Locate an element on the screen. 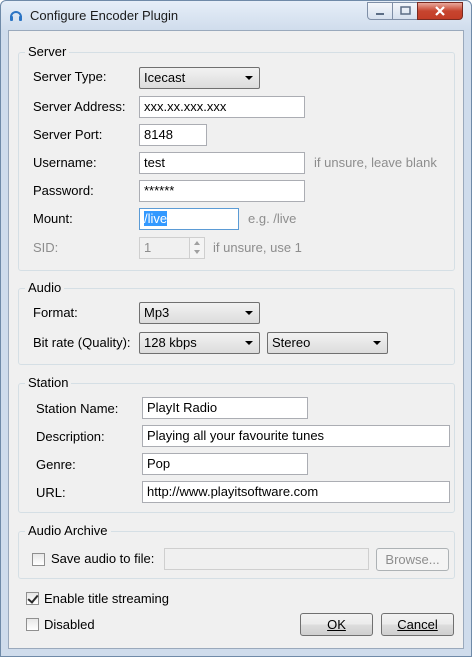  description-input: Playing all your favourite tunes is located at coordinates (296, 436).